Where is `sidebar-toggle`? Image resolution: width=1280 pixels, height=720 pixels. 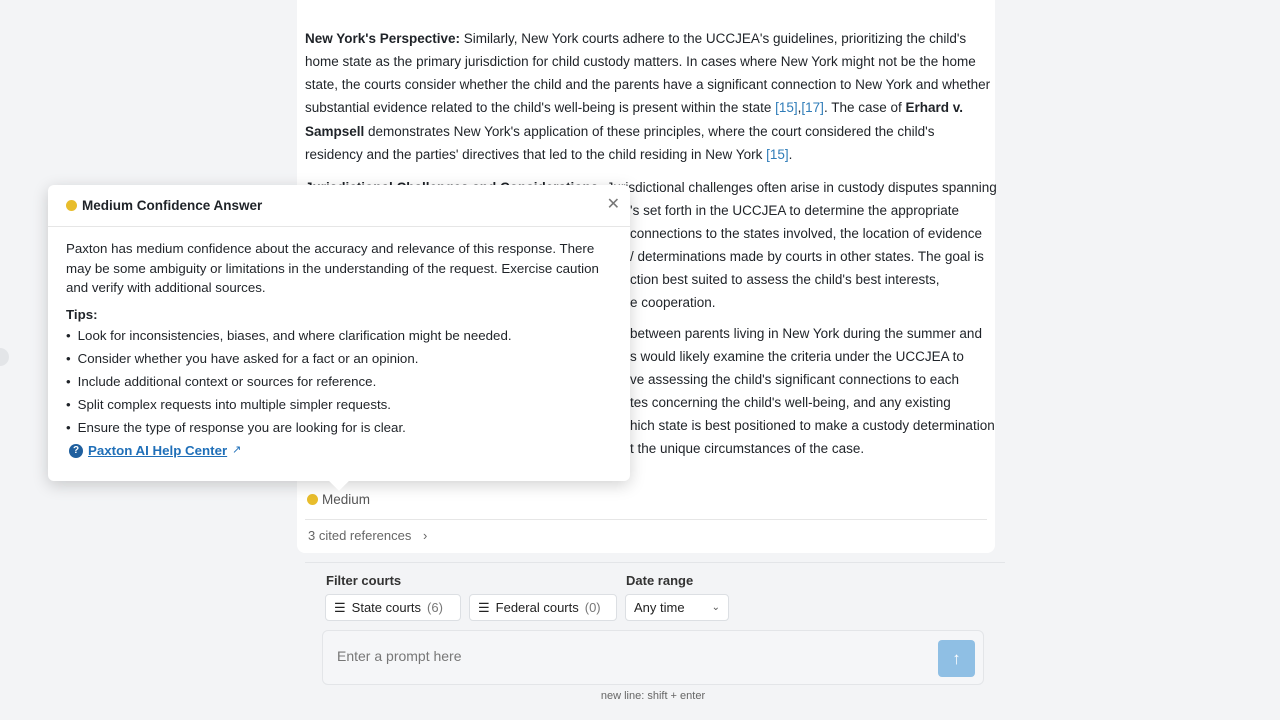 sidebar-toggle is located at coordinates (4, 357).